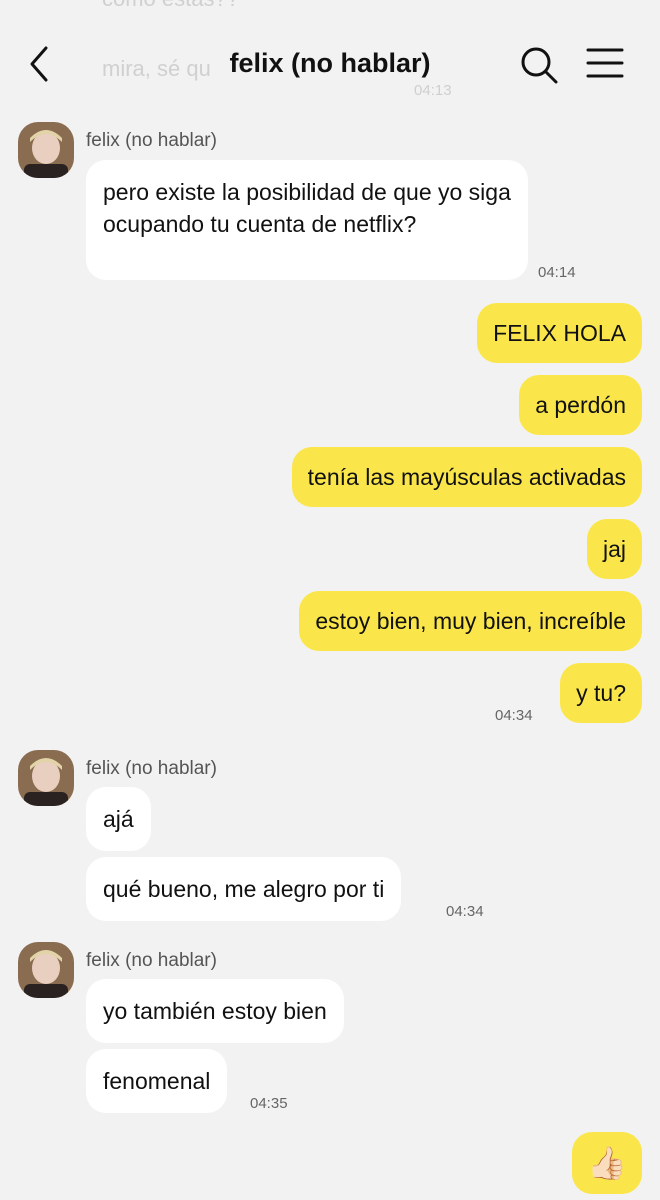 This screenshot has width=660, height=1200. I want to click on outgoing-message: y tu?, so click(601, 693).